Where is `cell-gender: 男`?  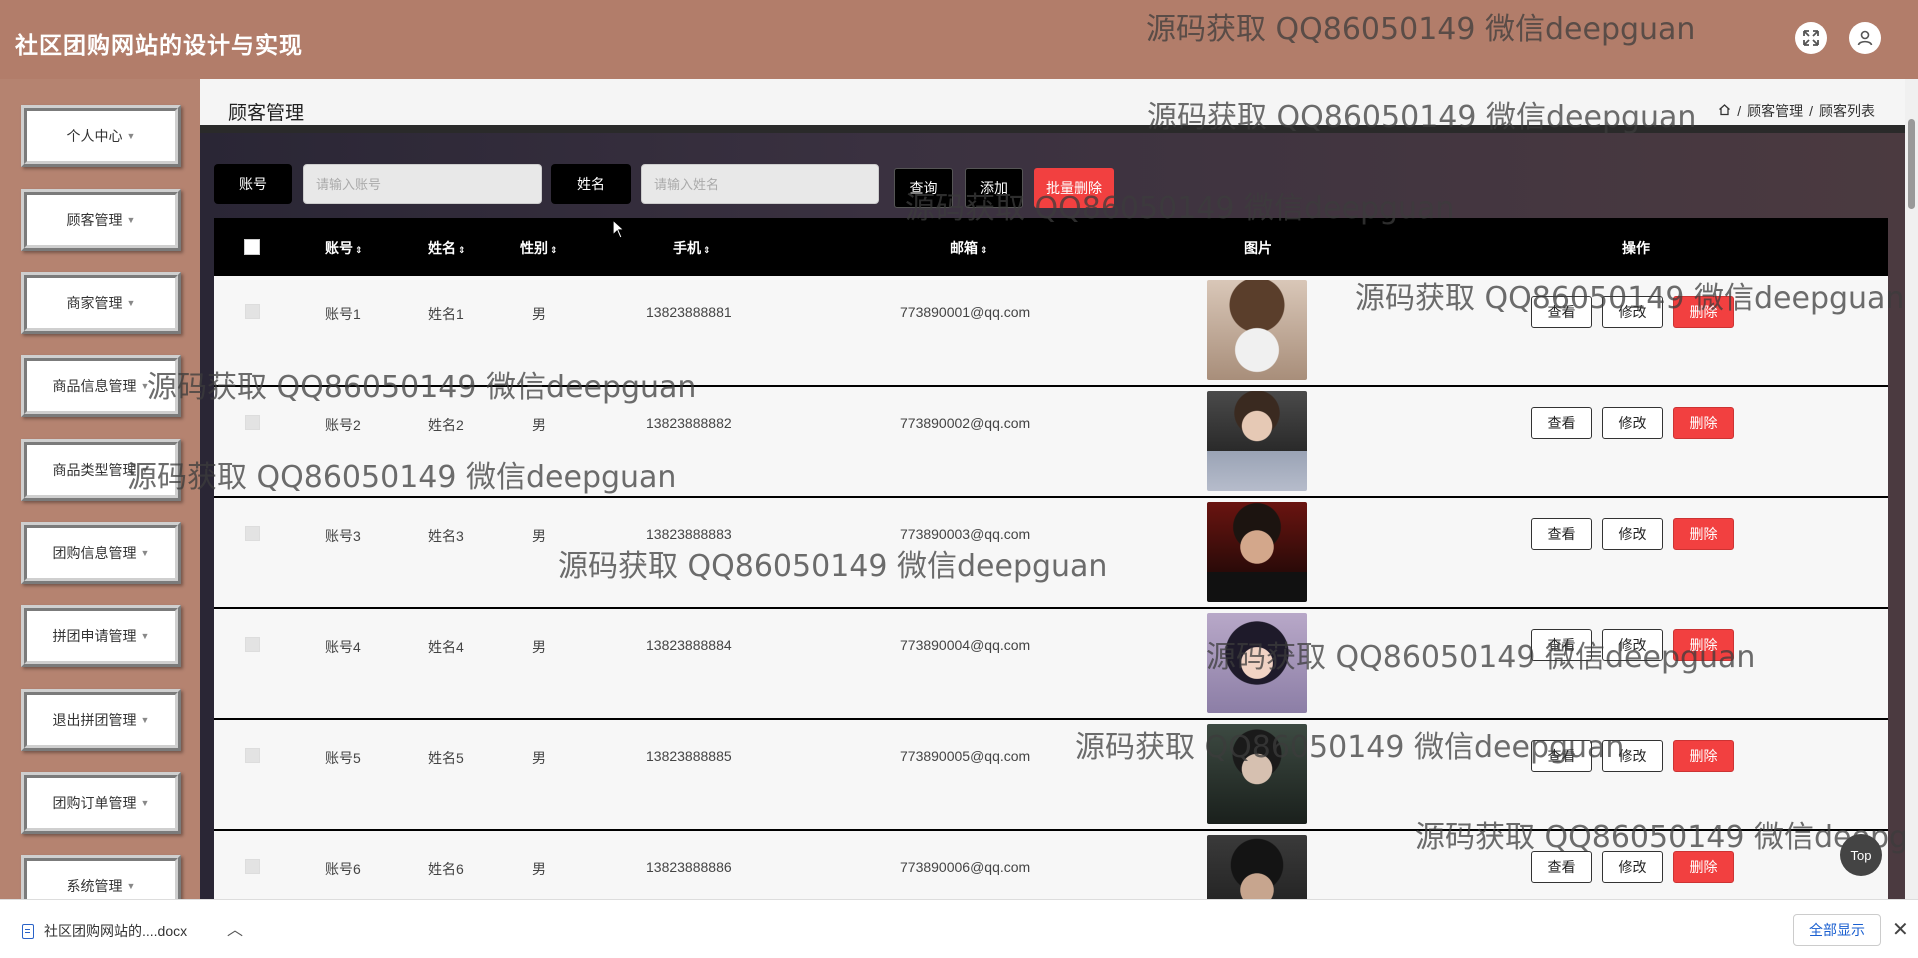 cell-gender: 男 is located at coordinates (539, 758).